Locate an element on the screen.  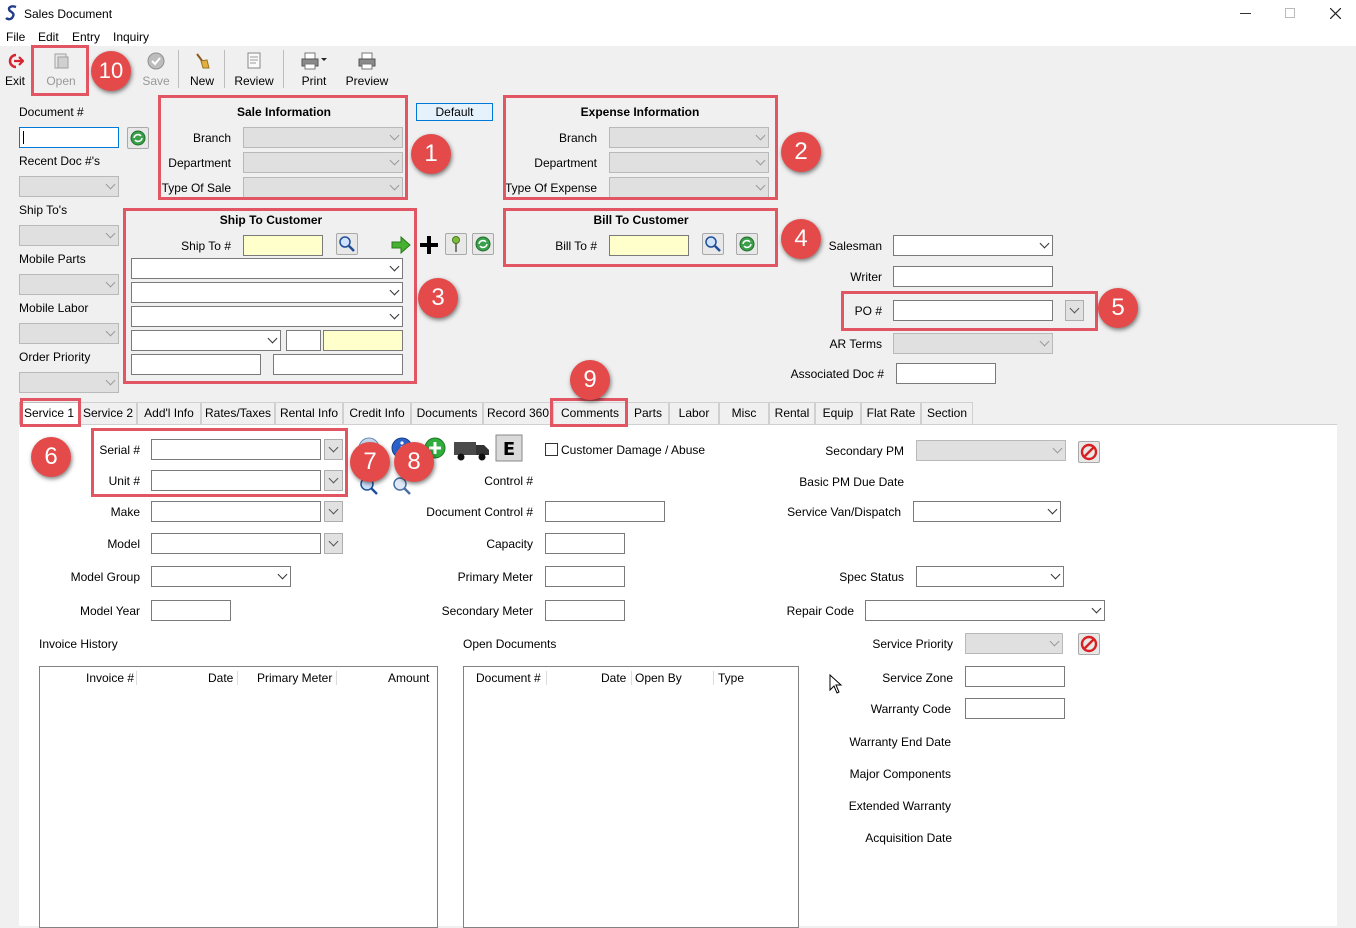
primary-meter-input is located at coordinates (585, 576).